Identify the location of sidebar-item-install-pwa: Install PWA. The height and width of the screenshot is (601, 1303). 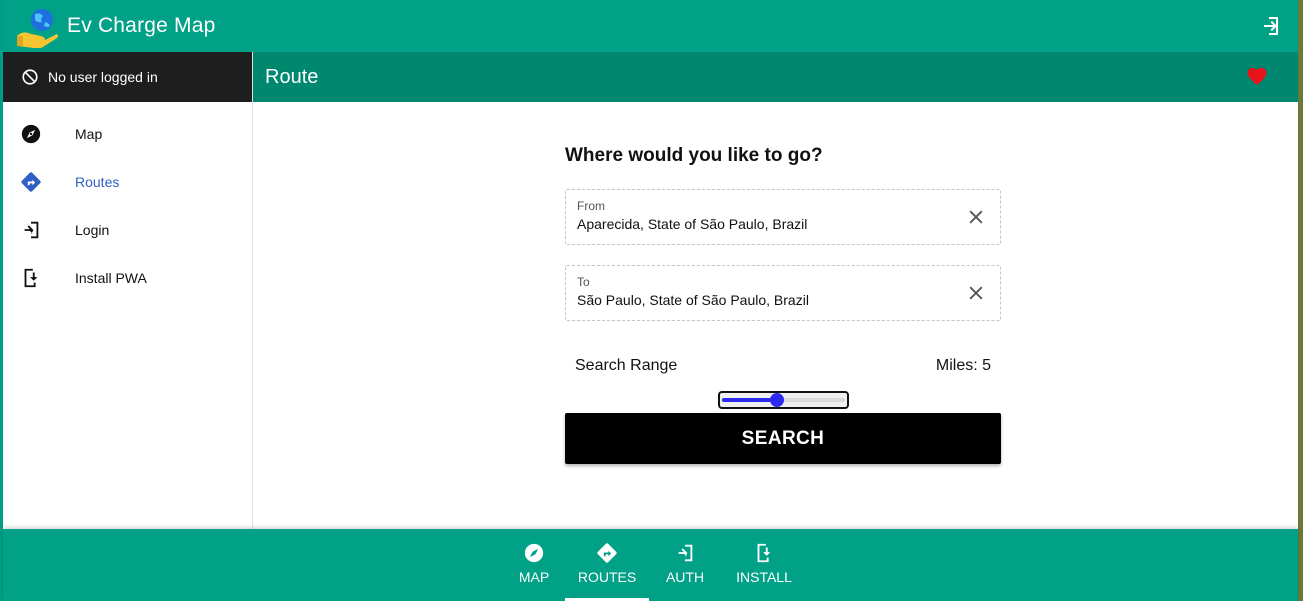
(127, 278).